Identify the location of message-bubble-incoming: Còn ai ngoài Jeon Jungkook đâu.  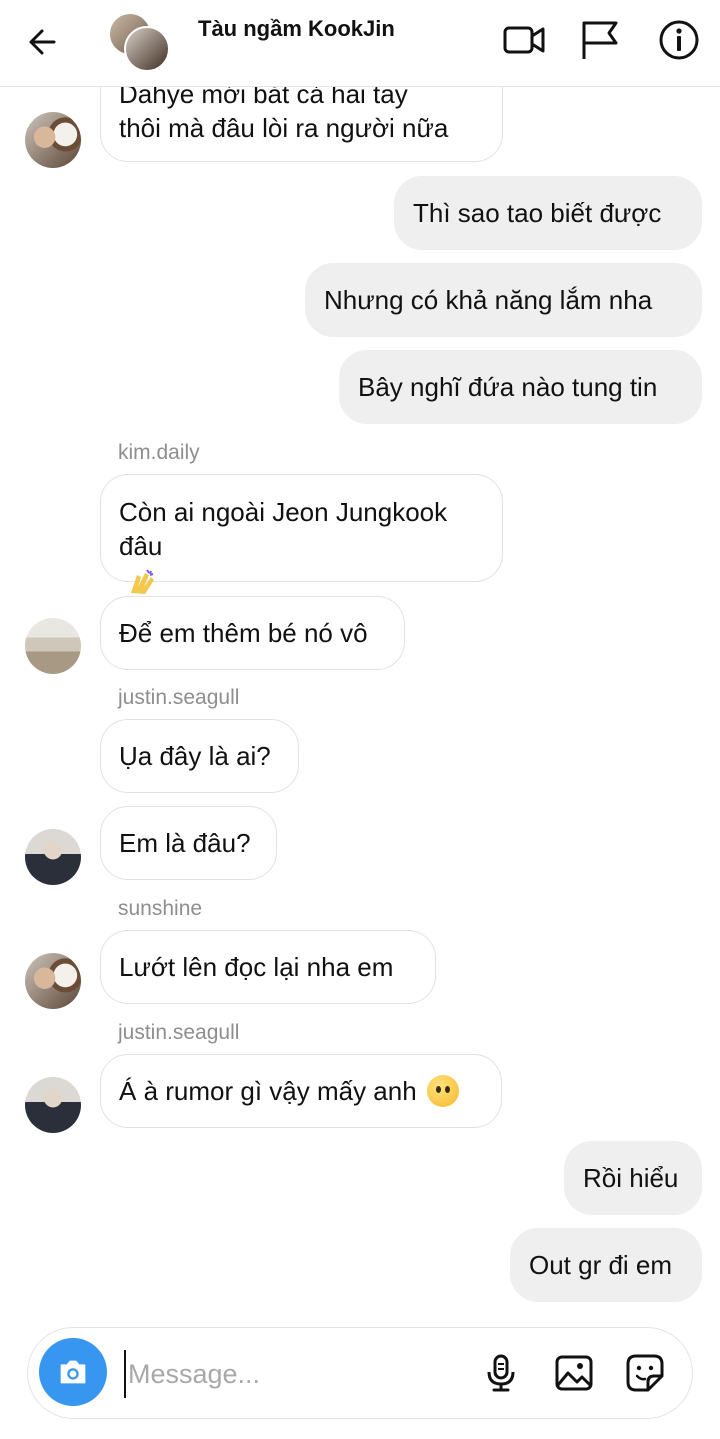
(301, 534).